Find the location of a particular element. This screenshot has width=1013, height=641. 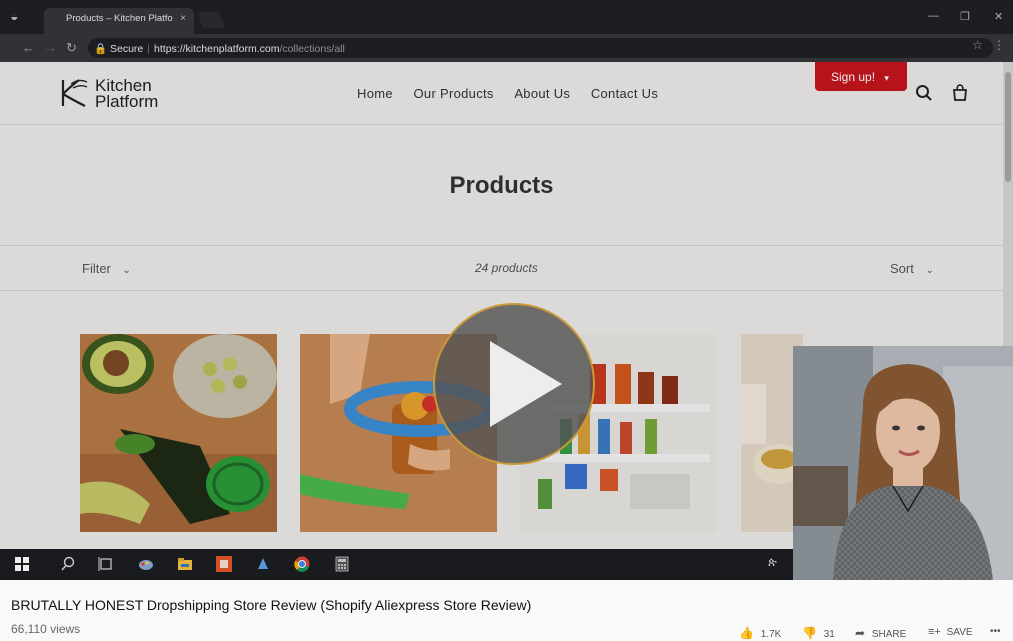

thumbs-down-icon: 👎 is located at coordinates (809, 633).